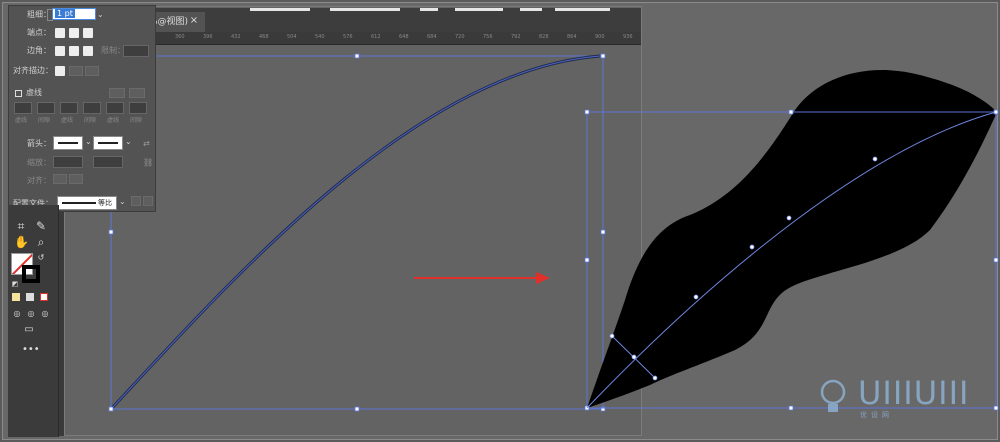 The width and height of the screenshot is (1000, 442). What do you see at coordinates (21, 120) in the screenshot?
I see `dash-label-1: 虚线` at bounding box center [21, 120].